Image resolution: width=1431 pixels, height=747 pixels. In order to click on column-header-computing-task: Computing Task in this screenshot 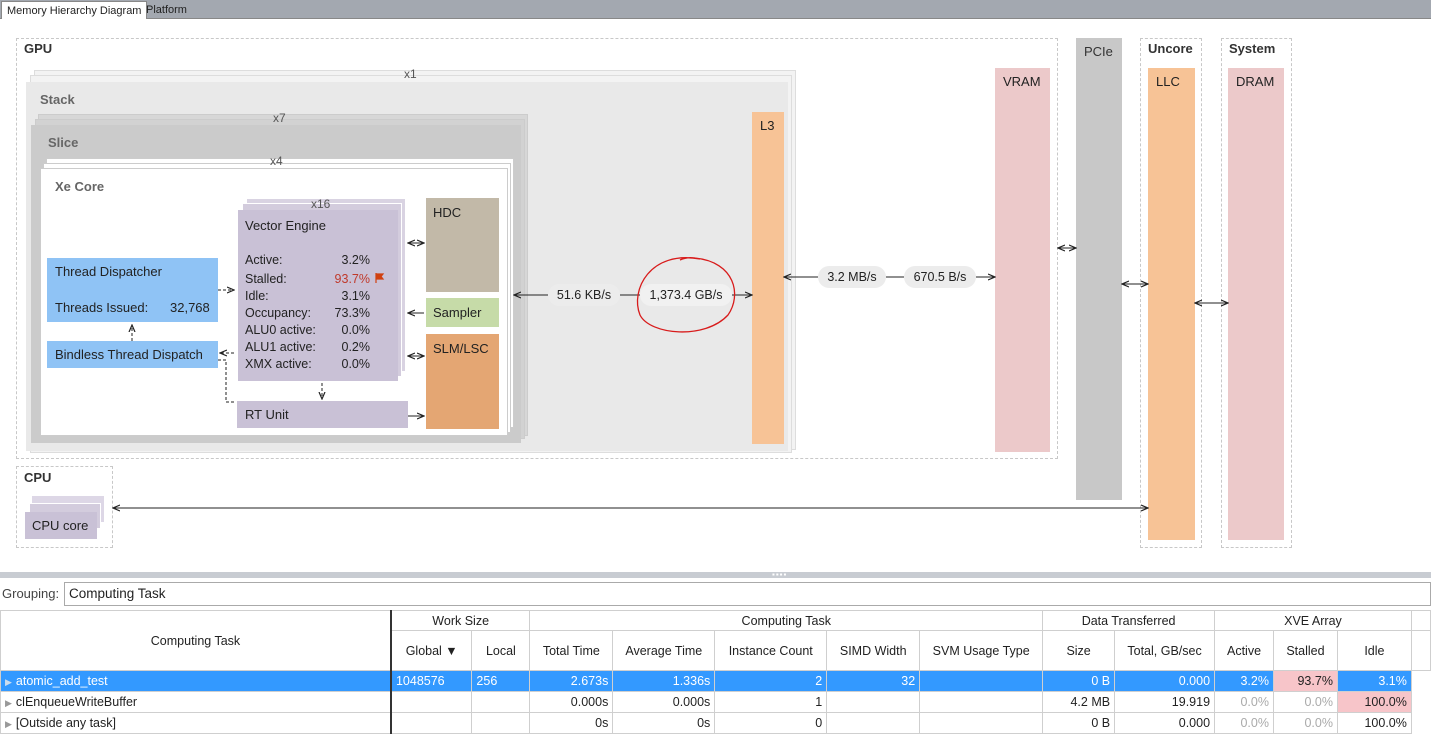, I will do `click(196, 640)`.